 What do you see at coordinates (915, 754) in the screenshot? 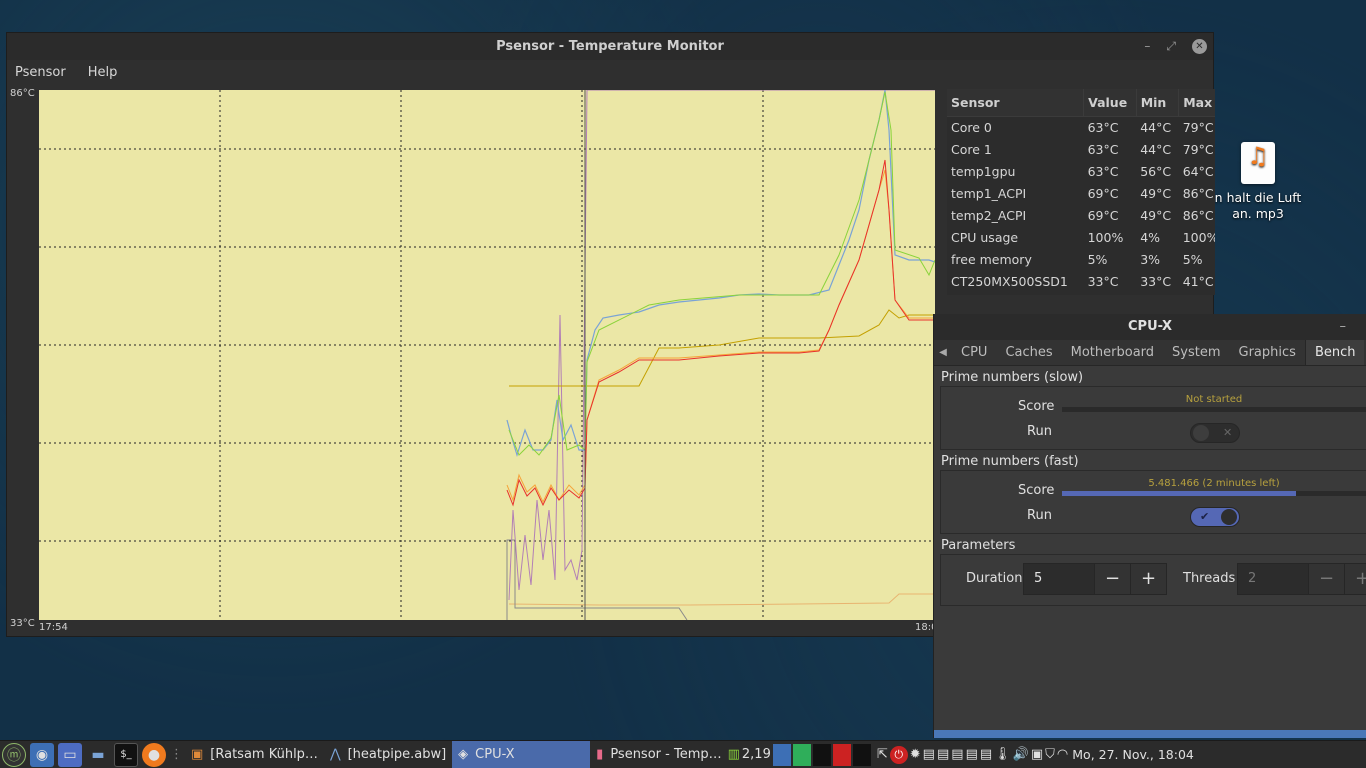
I see `brightness-icon: ✹` at bounding box center [915, 754].